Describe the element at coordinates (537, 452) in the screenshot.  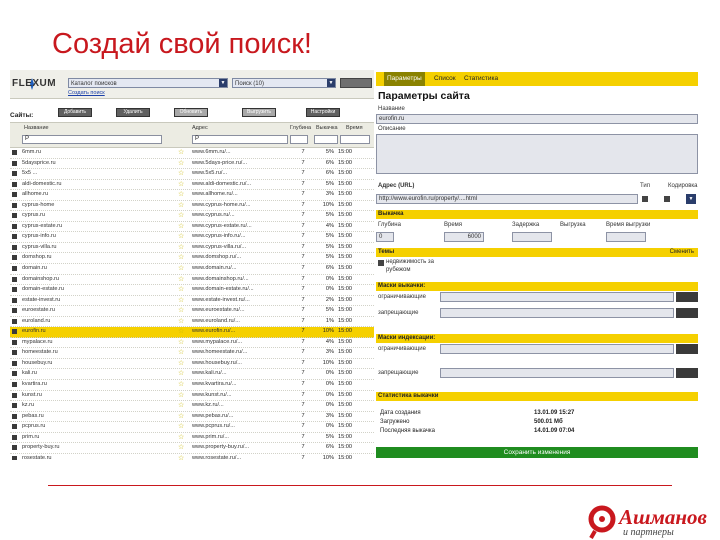
I see `save-changes-button: Сохранить изменения` at that location.